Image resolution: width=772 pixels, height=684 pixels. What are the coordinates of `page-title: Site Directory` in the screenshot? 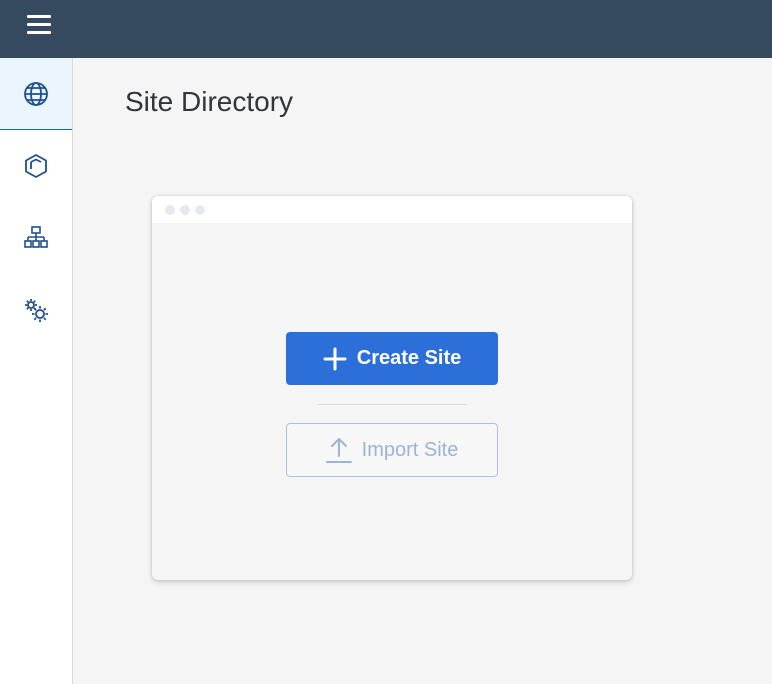 It's located at (209, 101).